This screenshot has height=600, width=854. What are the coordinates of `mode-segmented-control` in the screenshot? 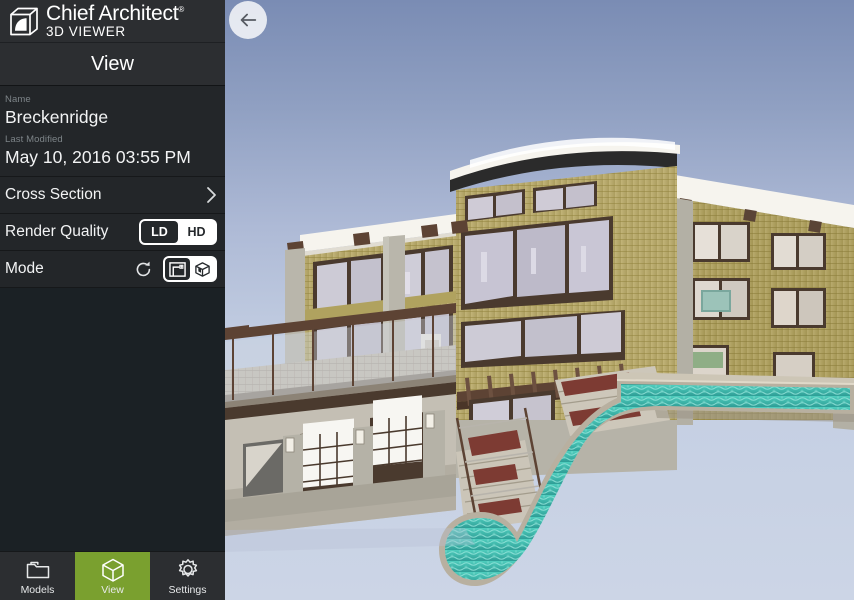 It's located at (190, 269).